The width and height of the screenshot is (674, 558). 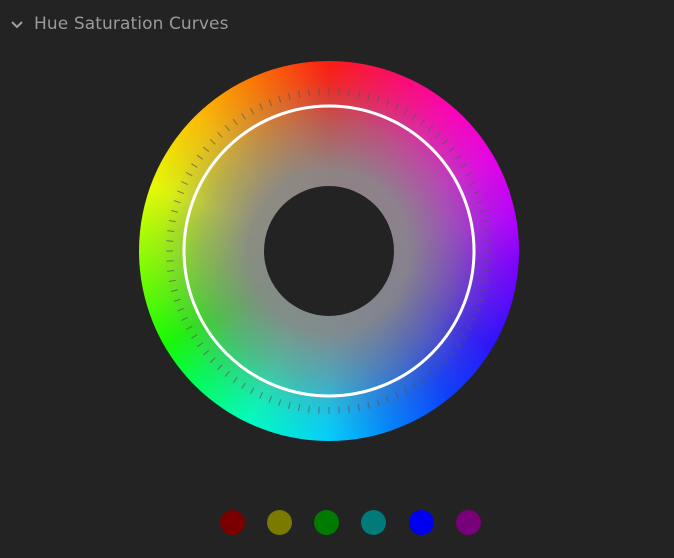 What do you see at coordinates (232, 522) in the screenshot?
I see `swatch-red` at bounding box center [232, 522].